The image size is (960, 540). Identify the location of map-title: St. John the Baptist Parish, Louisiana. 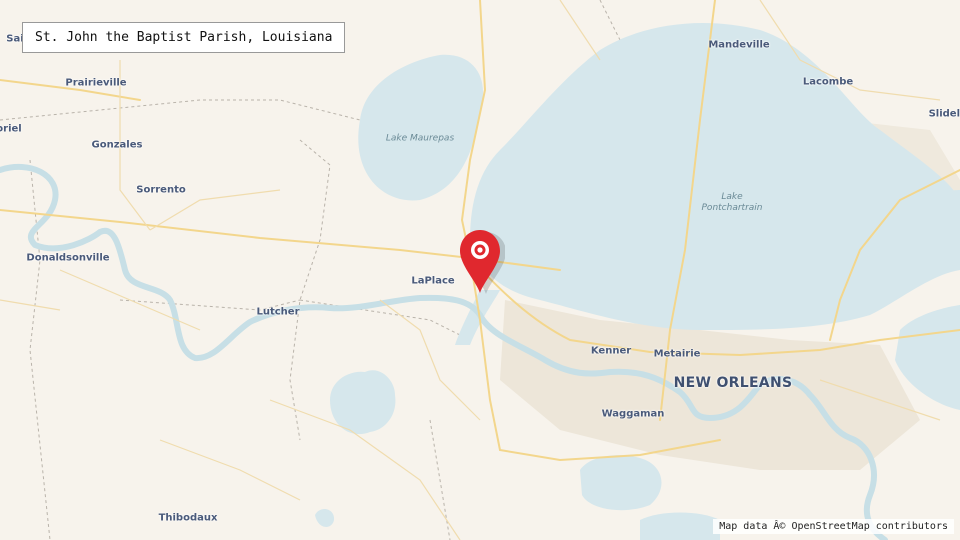
(184, 37).